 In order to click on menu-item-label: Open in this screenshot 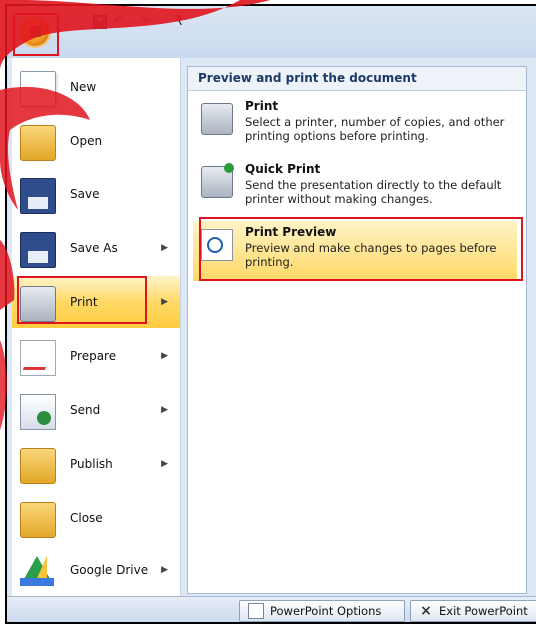, I will do `click(86, 141)`.